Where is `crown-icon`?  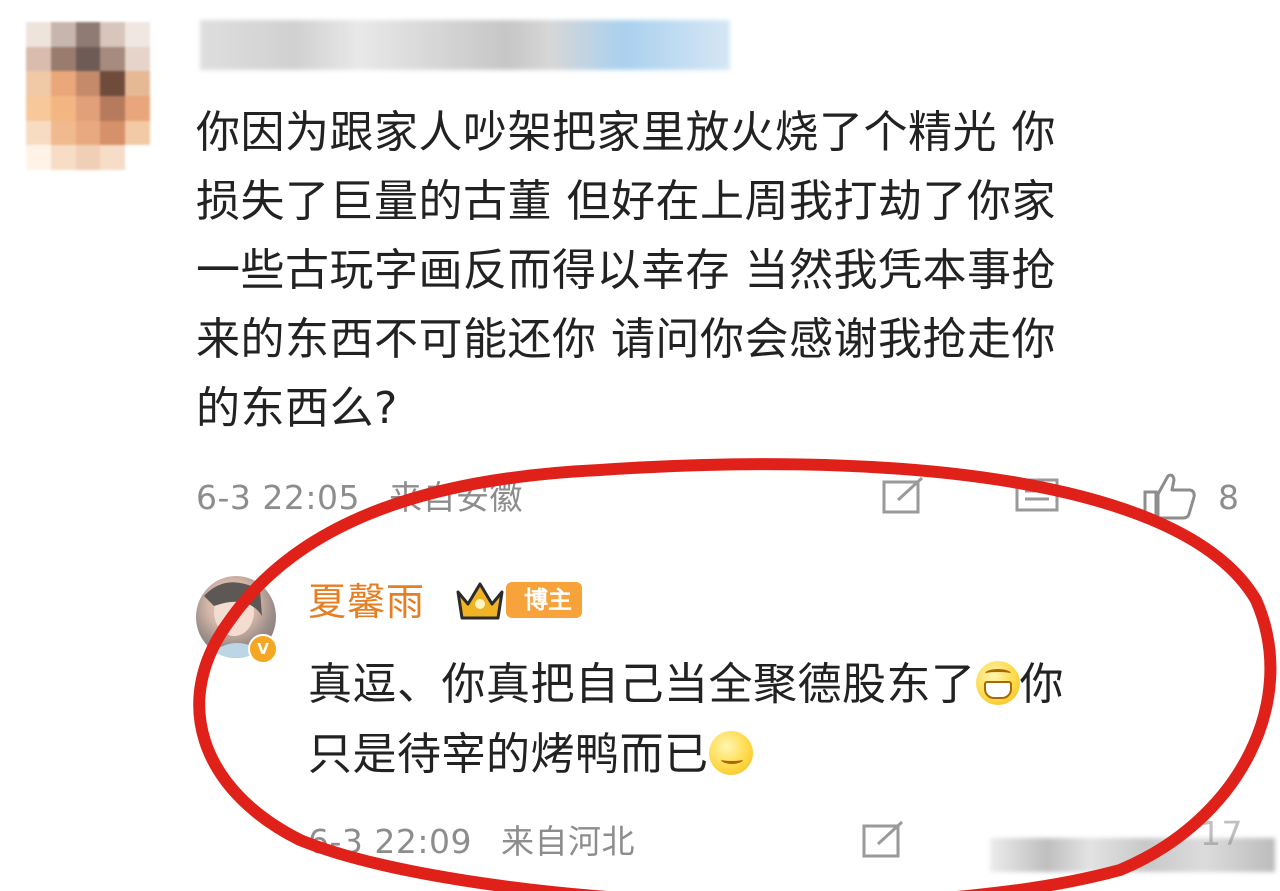 crown-icon is located at coordinates (480, 600).